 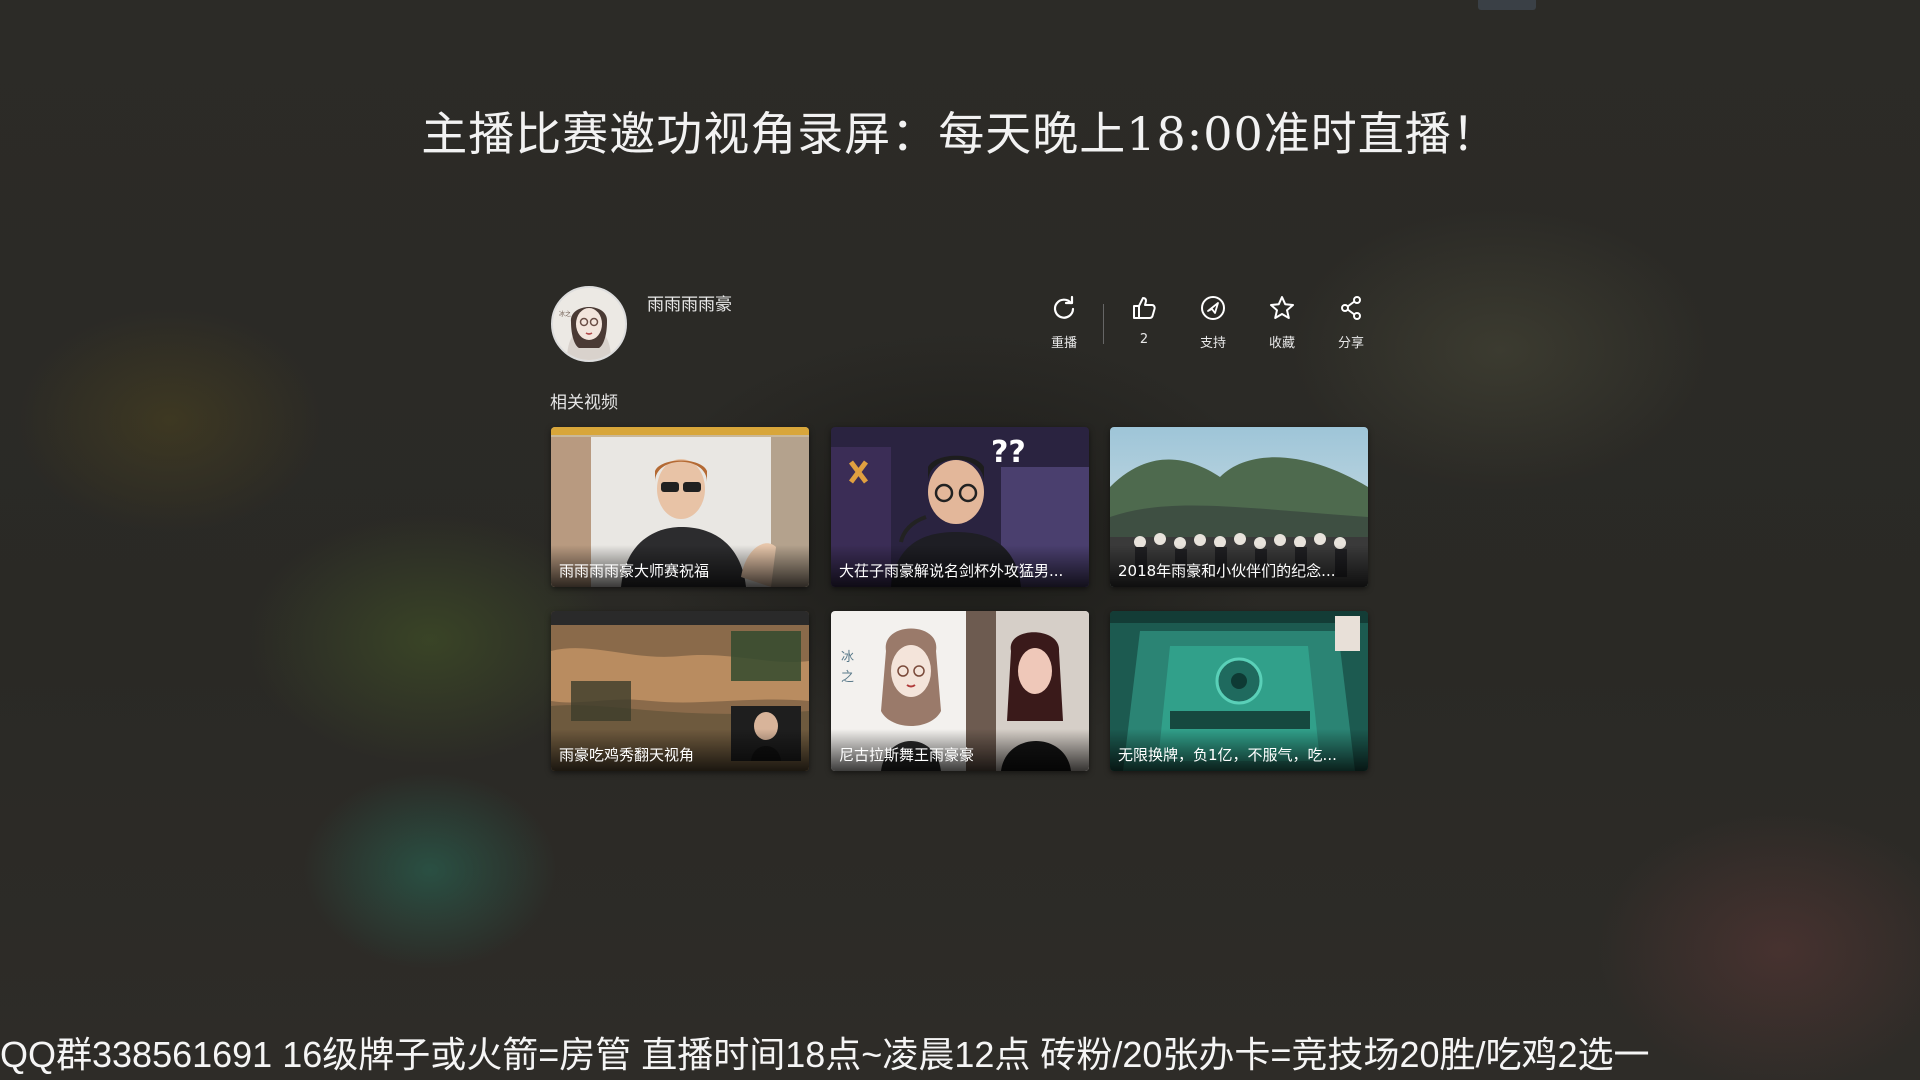 I want to click on video-caption: 雨豪吃鸡秀翻天视角, so click(x=627, y=755).